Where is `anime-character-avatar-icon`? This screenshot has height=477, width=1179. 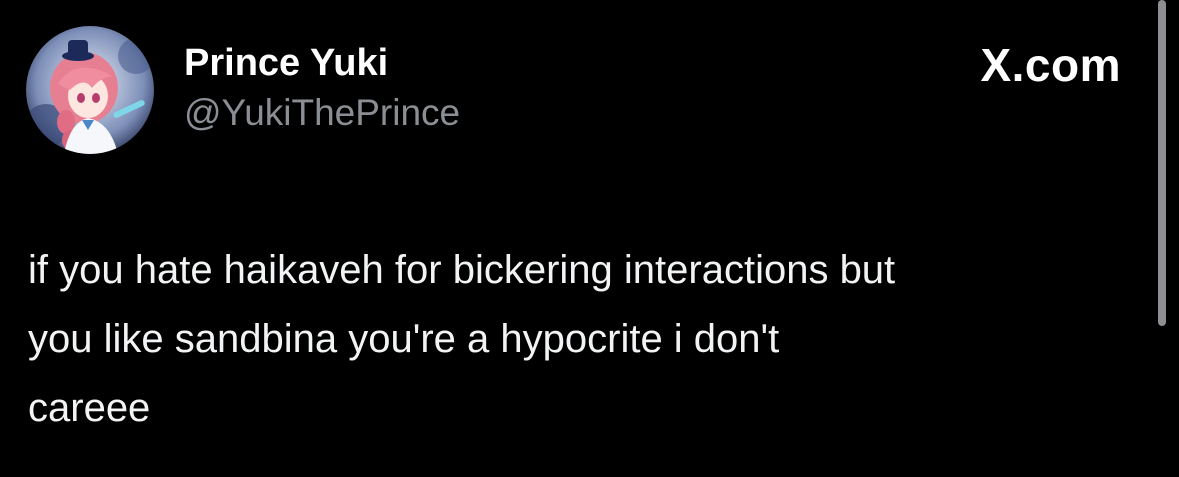 anime-character-avatar-icon is located at coordinates (90, 90).